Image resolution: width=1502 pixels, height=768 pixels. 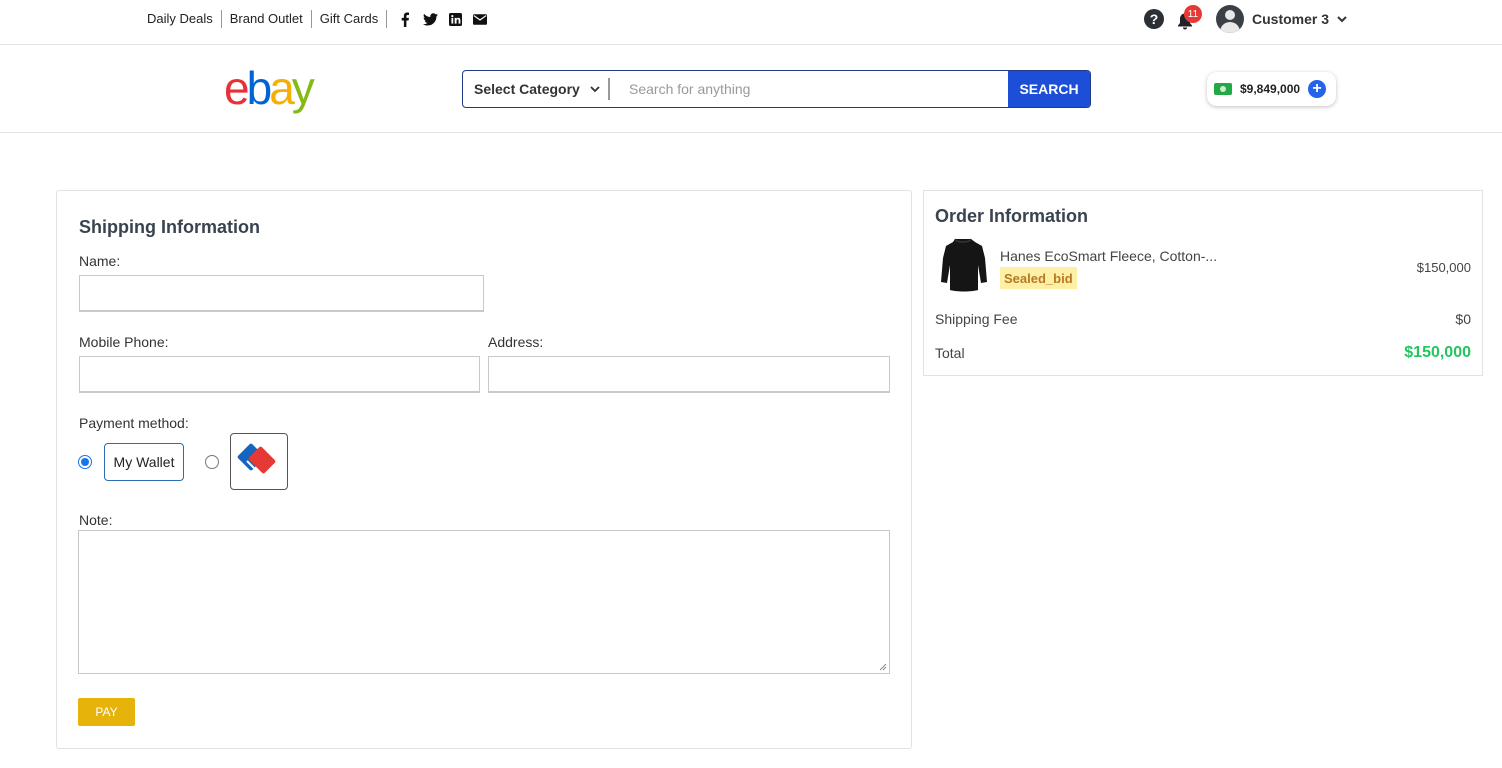 What do you see at coordinates (1245, 19) in the screenshot?
I see `user-area: ? 11 Customer 3` at bounding box center [1245, 19].